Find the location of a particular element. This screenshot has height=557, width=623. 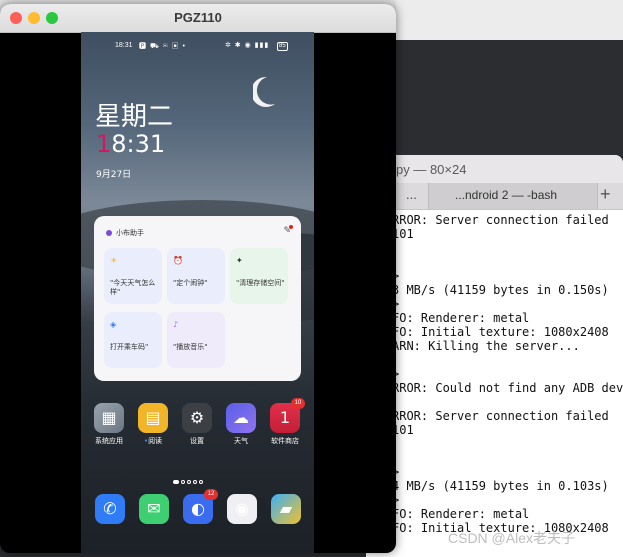

app-label: 软件商店 is located at coordinates (285, 441).